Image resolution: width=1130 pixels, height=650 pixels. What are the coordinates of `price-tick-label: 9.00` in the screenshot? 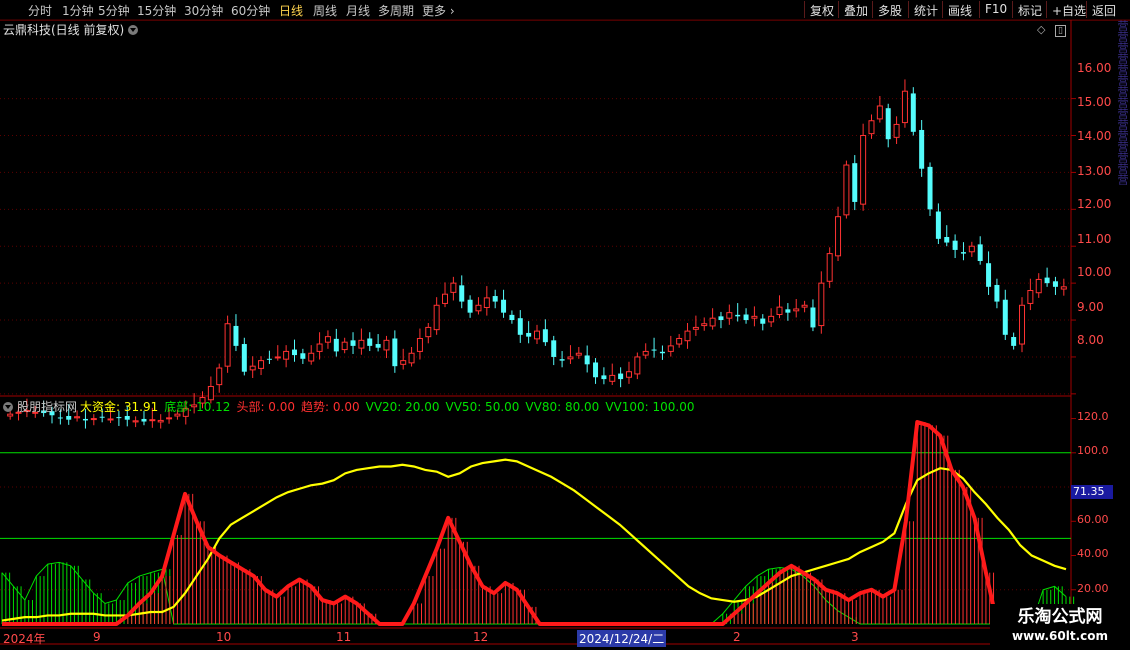 It's located at (1090, 307).